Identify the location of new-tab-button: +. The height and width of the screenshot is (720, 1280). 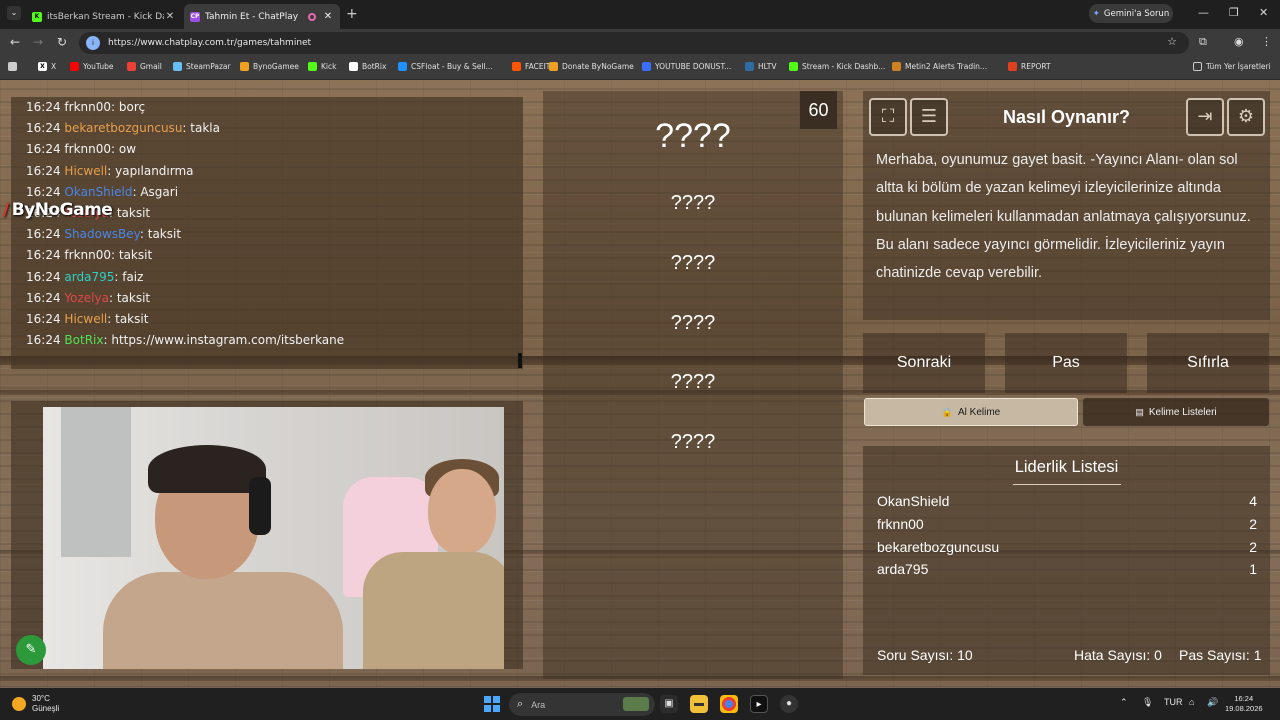
(352, 14).